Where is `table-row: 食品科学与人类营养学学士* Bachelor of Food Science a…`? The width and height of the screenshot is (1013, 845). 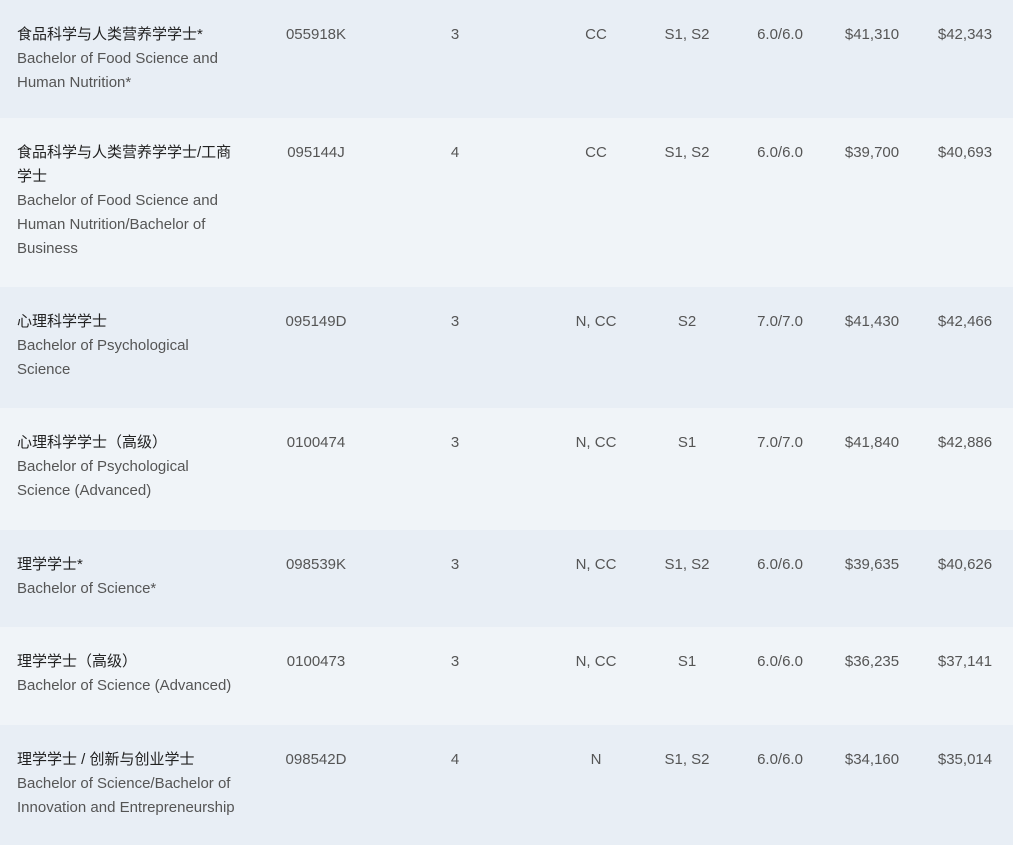 table-row: 食品科学与人类营养学学士* Bachelor of Food Science a… is located at coordinates (506, 59).